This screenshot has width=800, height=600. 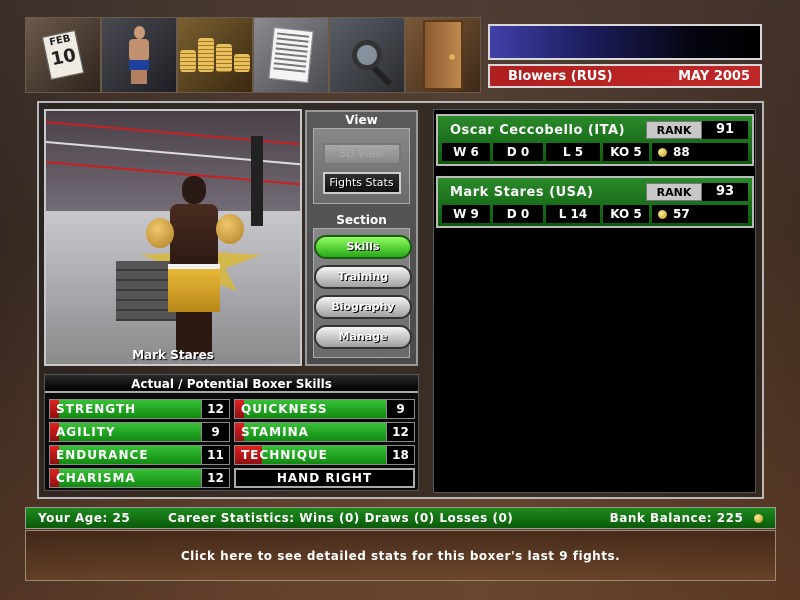 I want to click on purse-stat: 88, so click(x=700, y=152).